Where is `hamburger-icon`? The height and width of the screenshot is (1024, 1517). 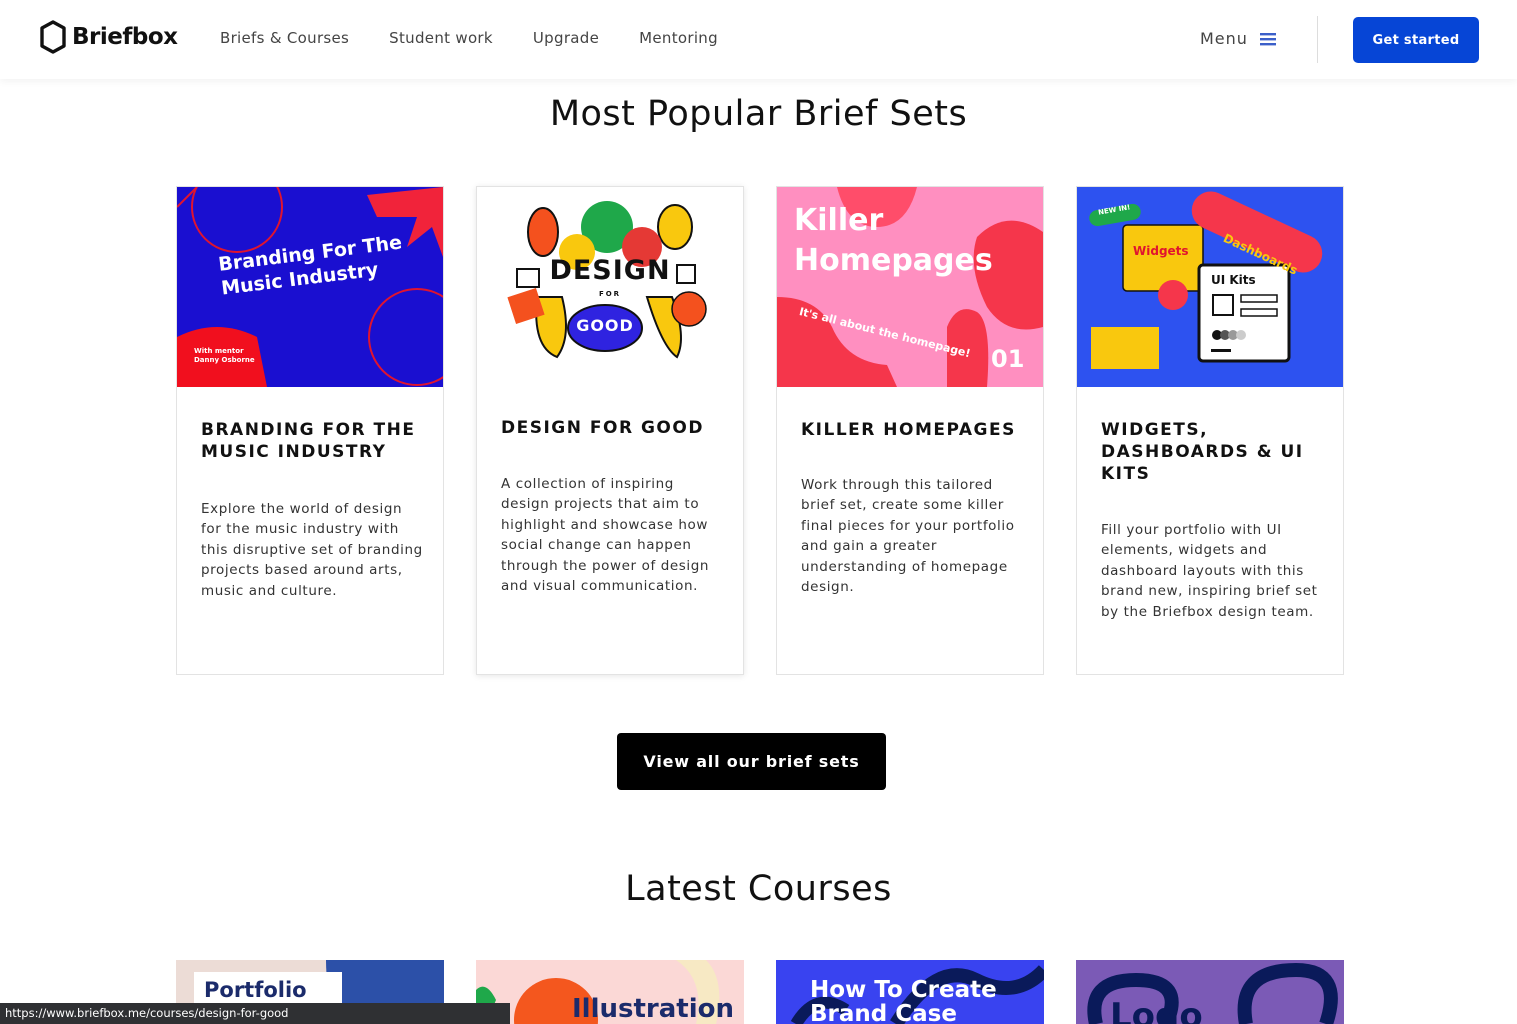 hamburger-icon is located at coordinates (1267, 38).